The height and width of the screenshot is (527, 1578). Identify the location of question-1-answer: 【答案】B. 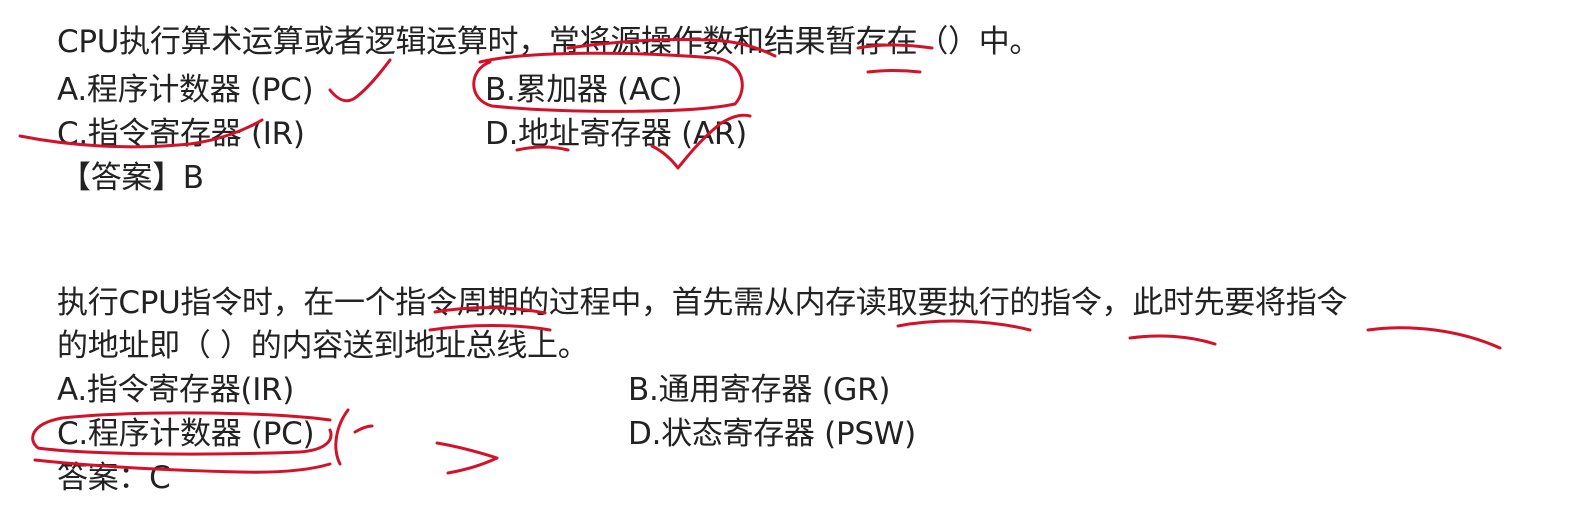
(132, 178).